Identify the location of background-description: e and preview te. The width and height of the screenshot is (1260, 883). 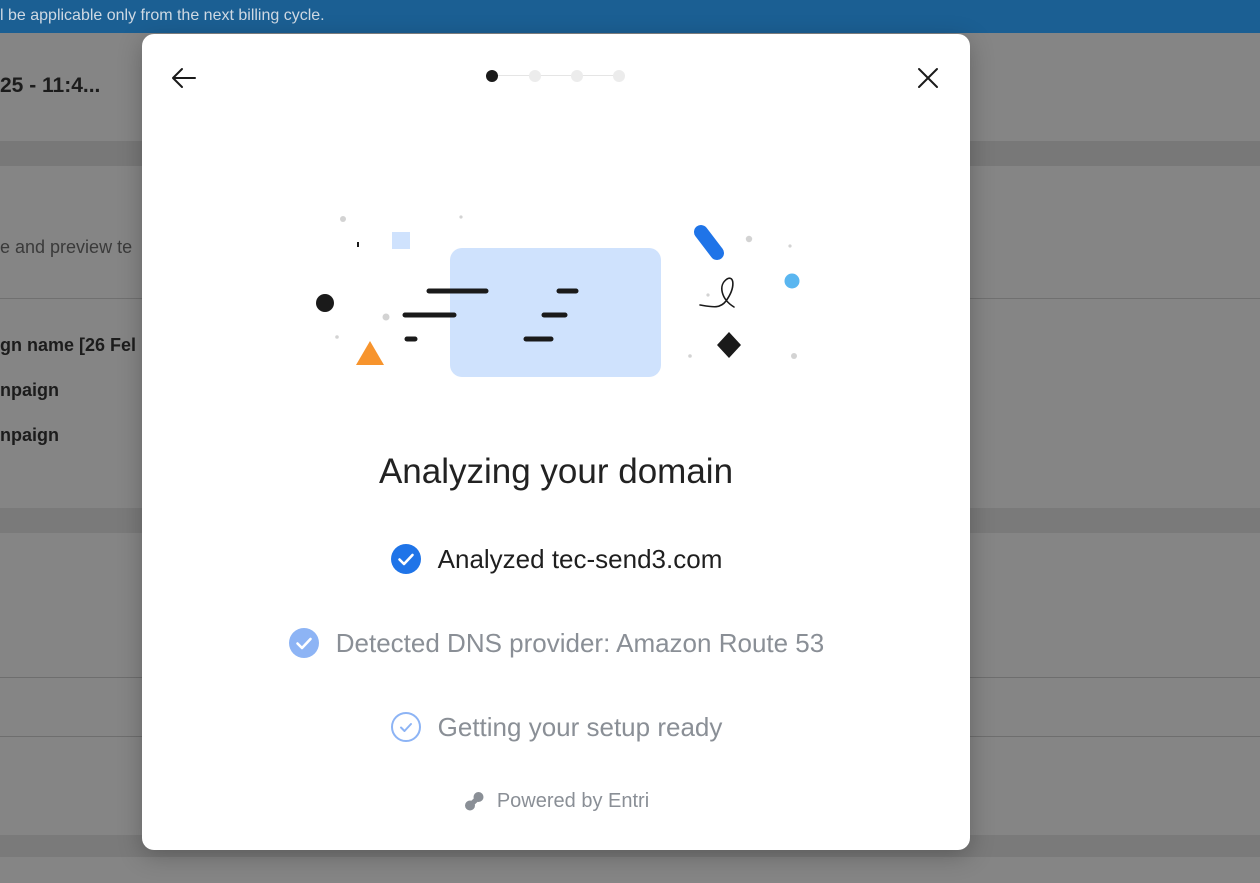
(66, 247).